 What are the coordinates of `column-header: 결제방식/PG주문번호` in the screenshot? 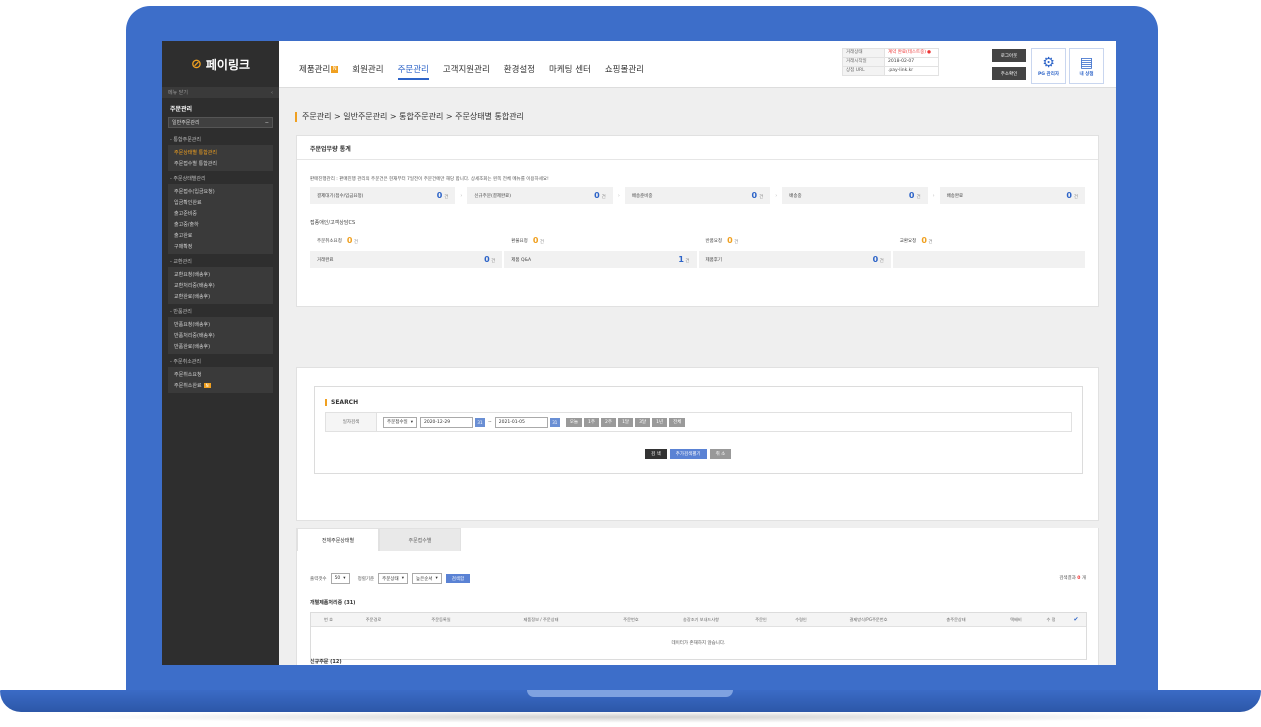 It's located at (868, 619).